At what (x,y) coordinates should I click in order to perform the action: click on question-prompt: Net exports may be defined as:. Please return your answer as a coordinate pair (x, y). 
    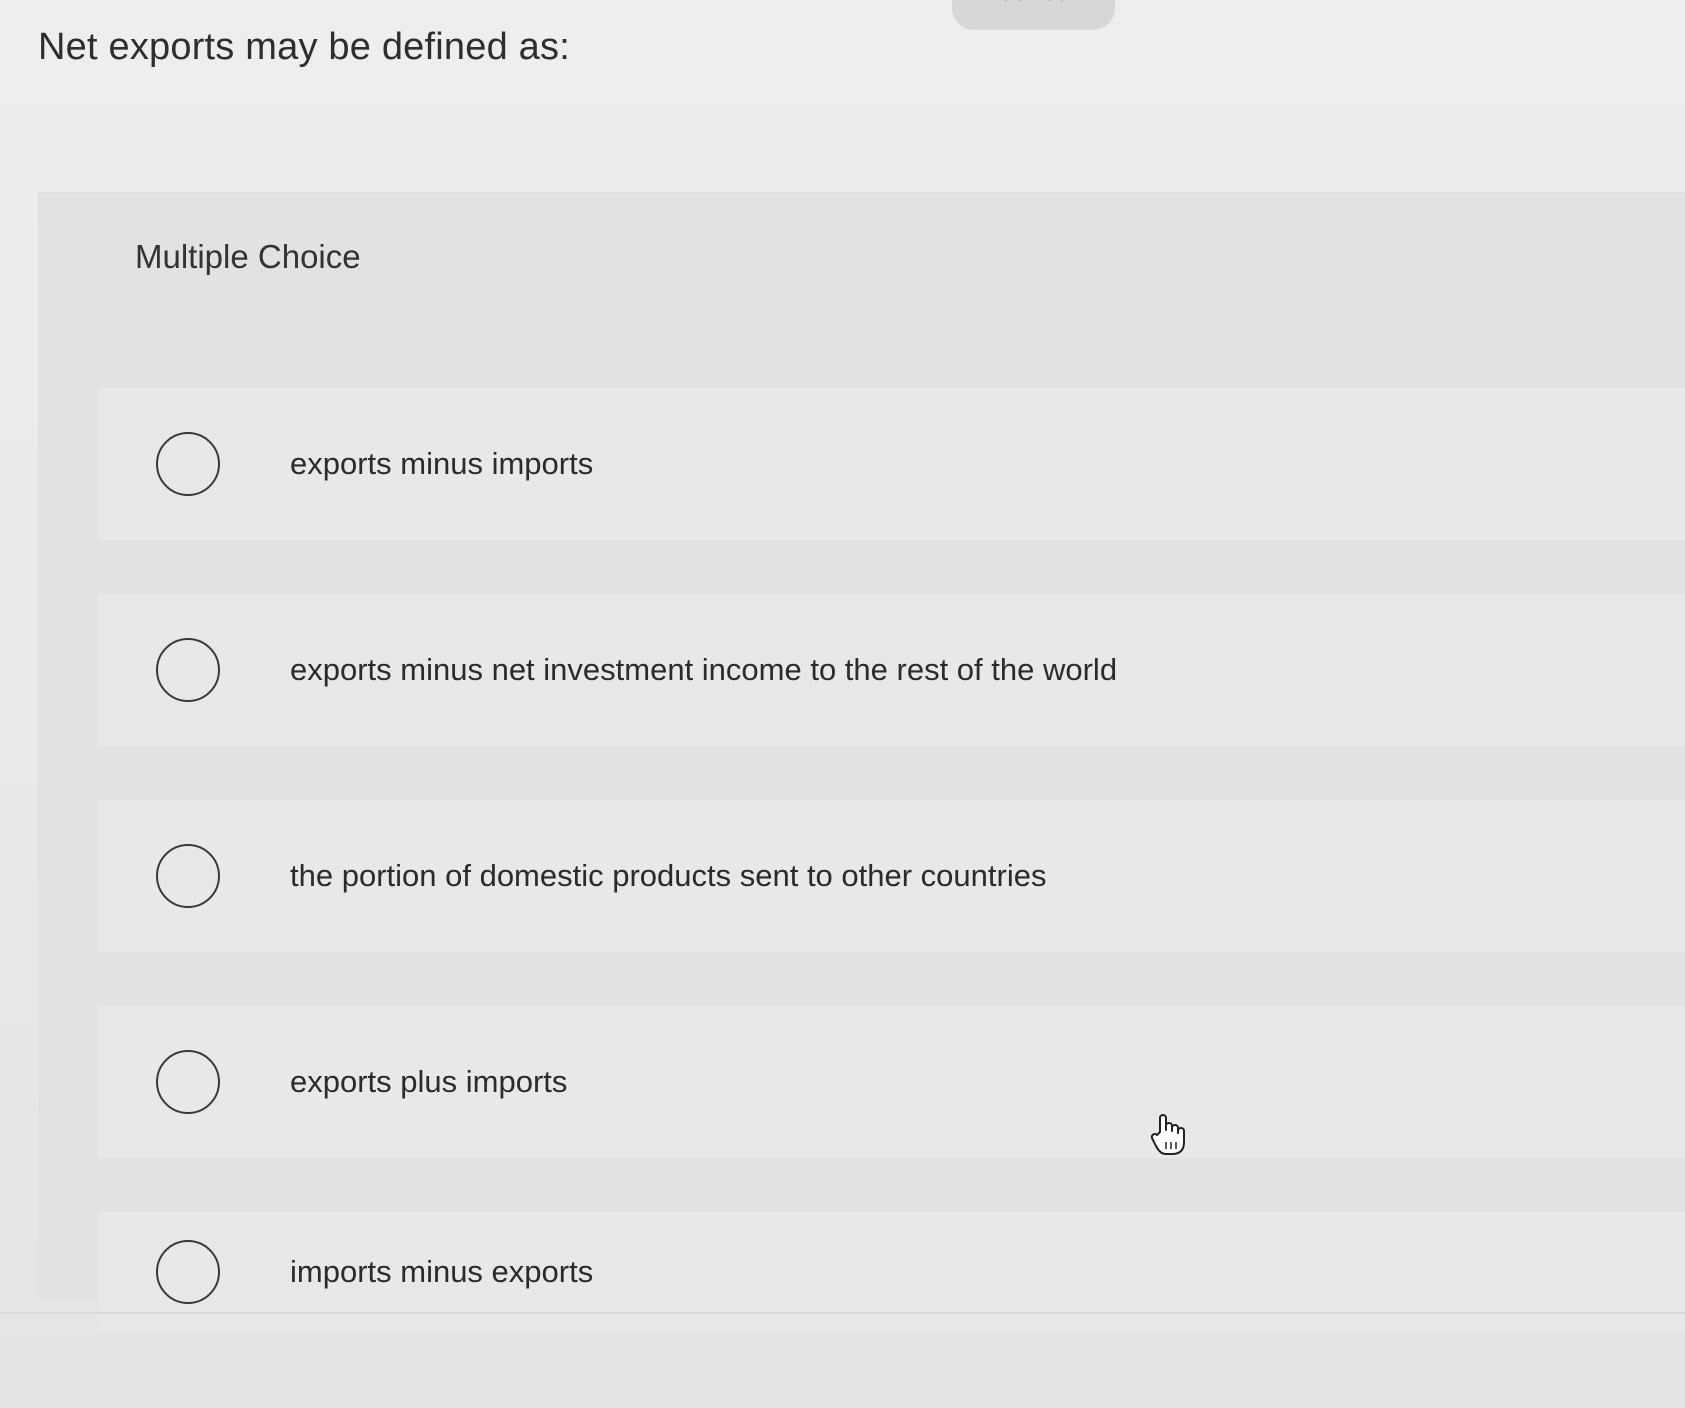
    Looking at the image, I should click on (304, 47).